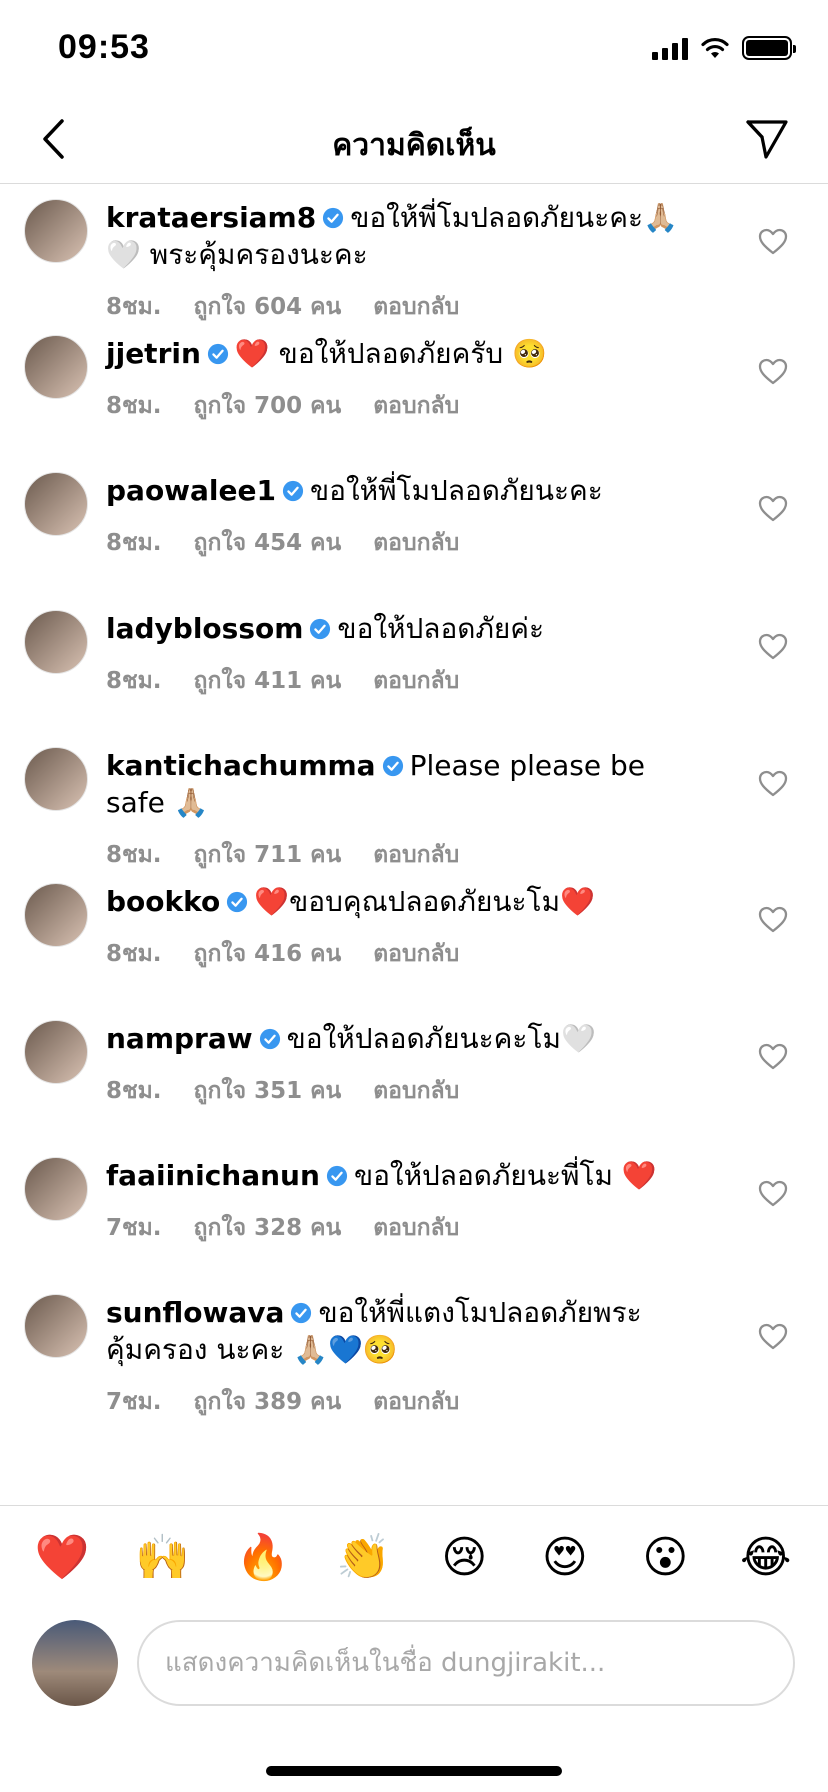  I want to click on comment-username: sunflowava, so click(195, 1312).